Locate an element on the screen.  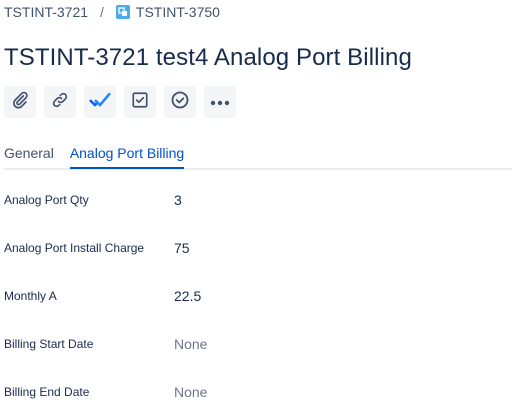
tab-analog-port-billing: Analog Port Billing is located at coordinates (127, 155).